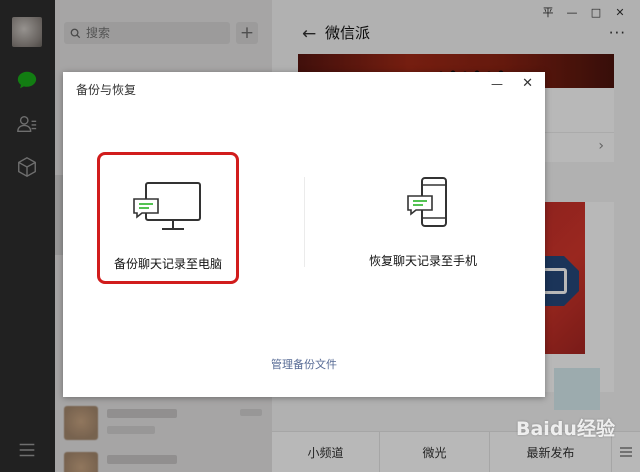 This screenshot has width=640, height=472. Describe the element at coordinates (527, 83) in the screenshot. I see `dialog-close-button: ✕` at that location.